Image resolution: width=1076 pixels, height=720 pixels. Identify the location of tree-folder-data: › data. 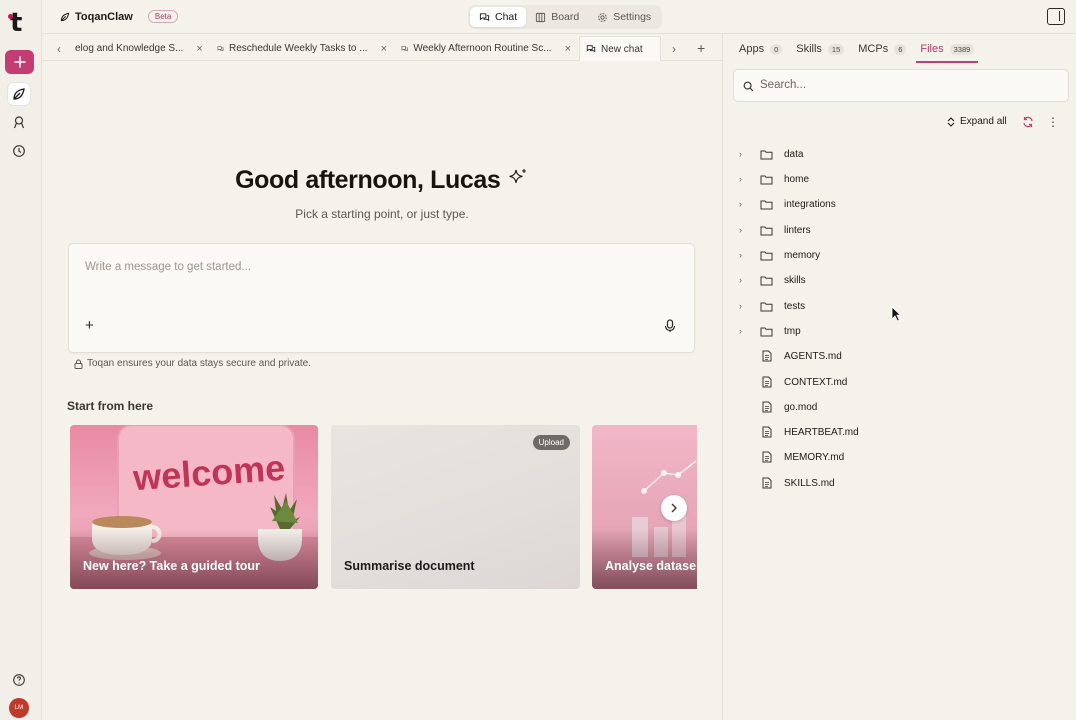
(771, 154).